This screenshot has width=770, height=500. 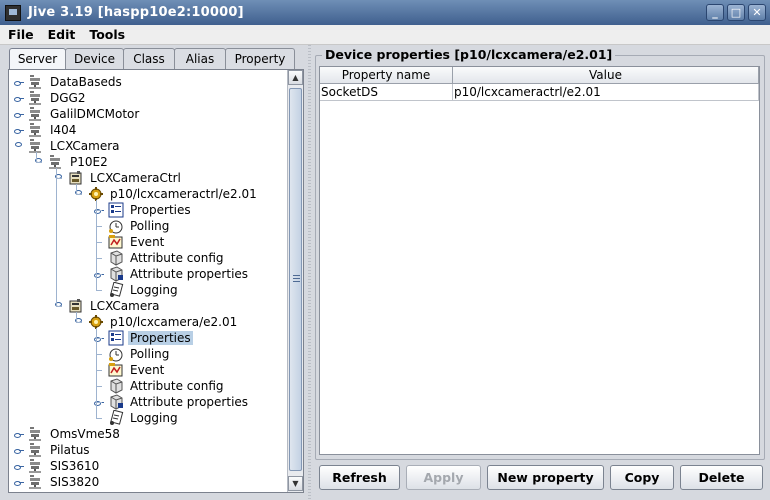 What do you see at coordinates (74, 482) in the screenshot?
I see `tree-node-label: SIS3820` at bounding box center [74, 482].